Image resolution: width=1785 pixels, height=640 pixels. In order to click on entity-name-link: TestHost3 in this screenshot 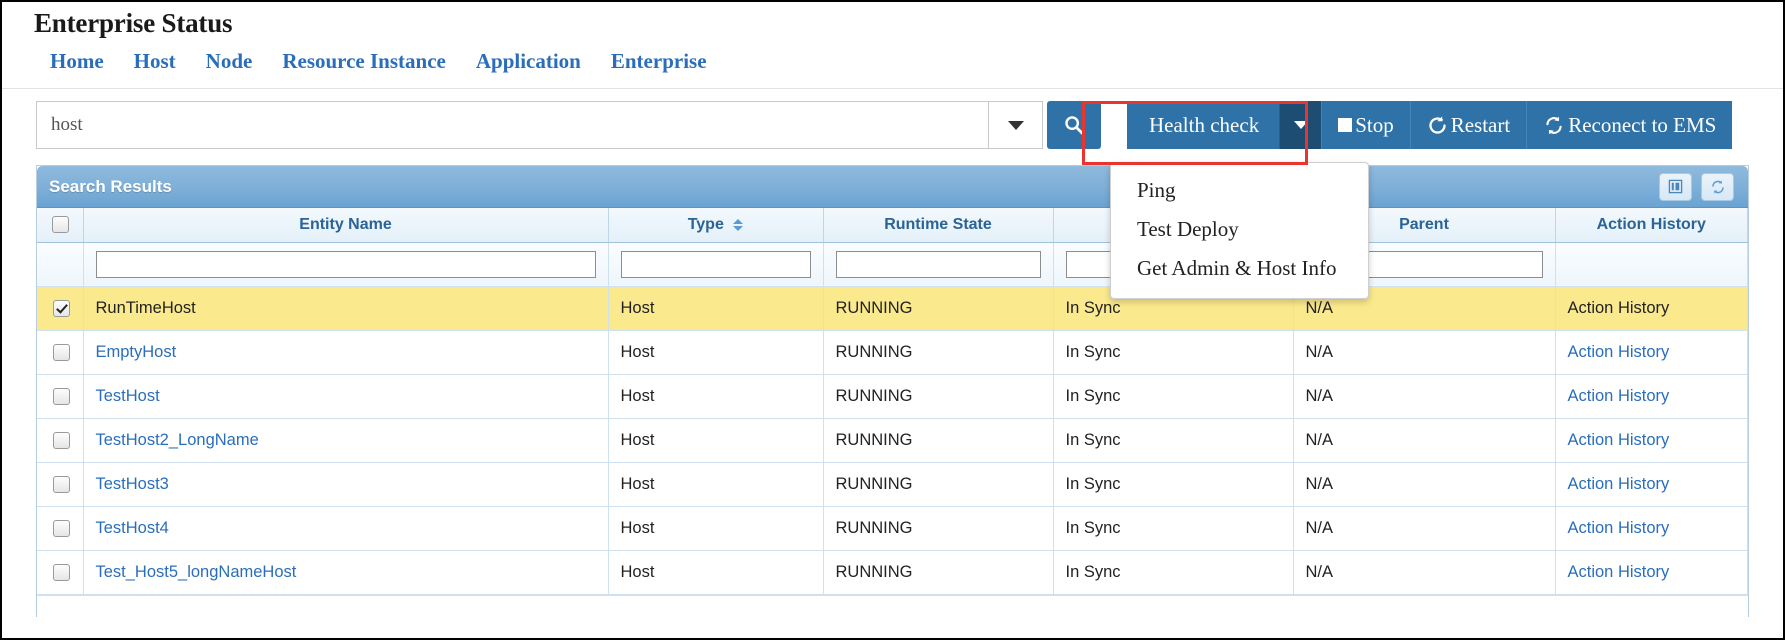, I will do `click(132, 484)`.